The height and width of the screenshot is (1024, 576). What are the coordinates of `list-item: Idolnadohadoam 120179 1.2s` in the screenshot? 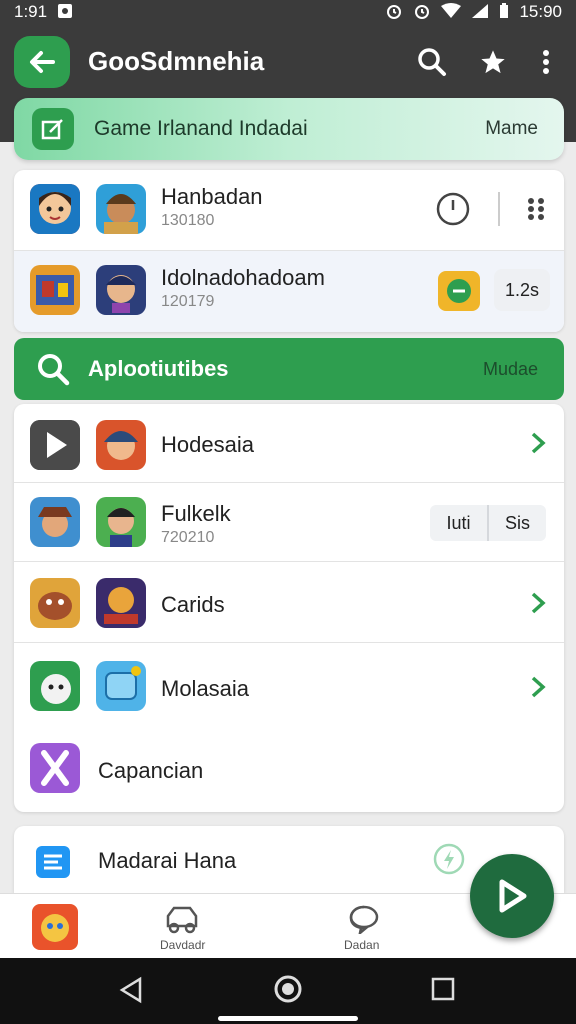 It's located at (289, 291).